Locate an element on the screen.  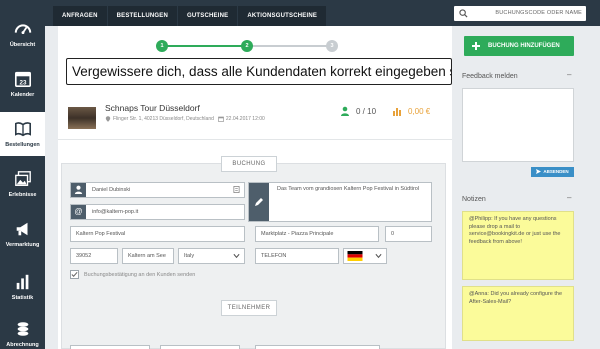
sidebar-item-bestellungen: Bestellungen is located at coordinates (22, 134).